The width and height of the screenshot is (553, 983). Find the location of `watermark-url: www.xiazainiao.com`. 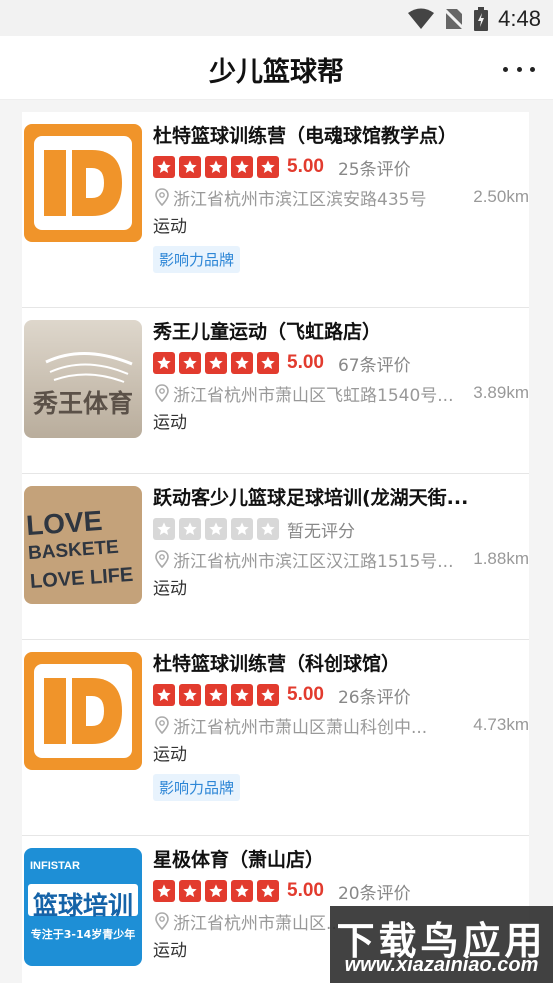

watermark-url: www.xiazainiao.com is located at coordinates (441, 965).